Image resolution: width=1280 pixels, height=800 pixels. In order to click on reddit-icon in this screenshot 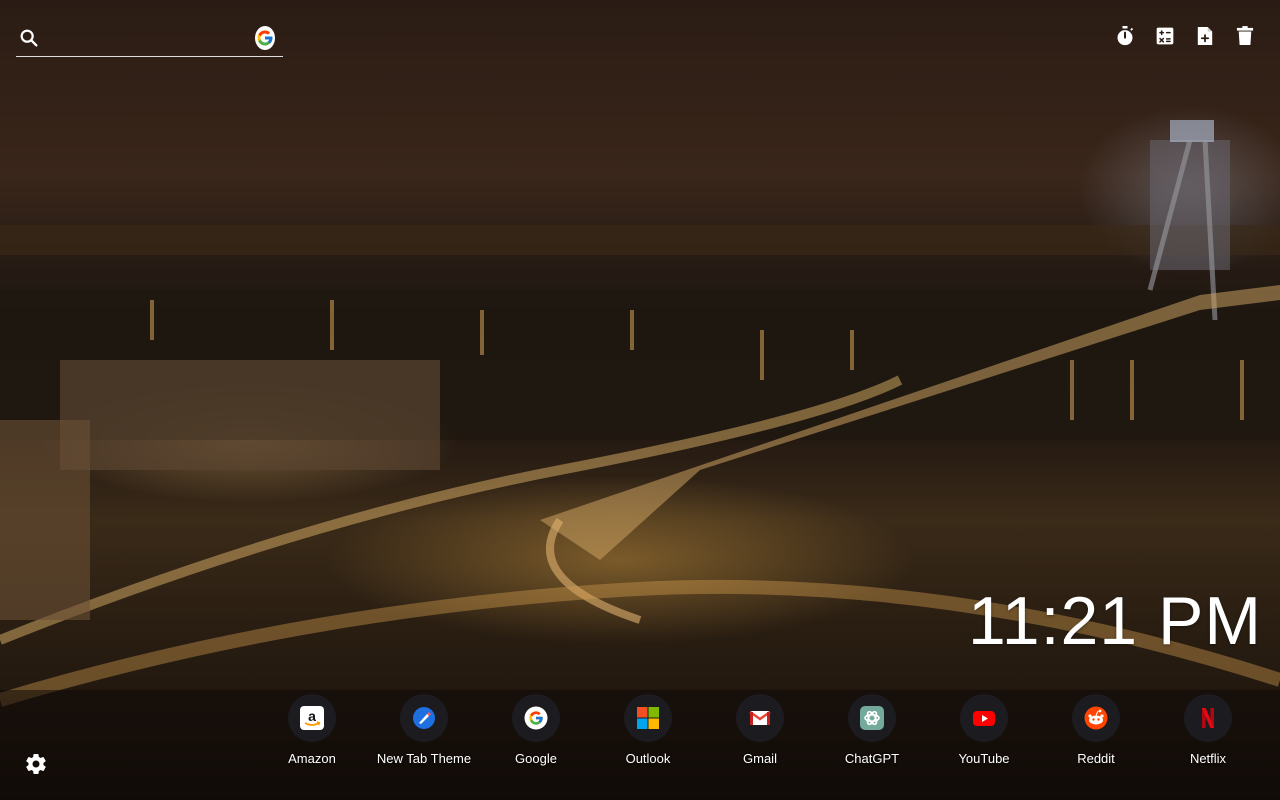, I will do `click(1096, 718)`.